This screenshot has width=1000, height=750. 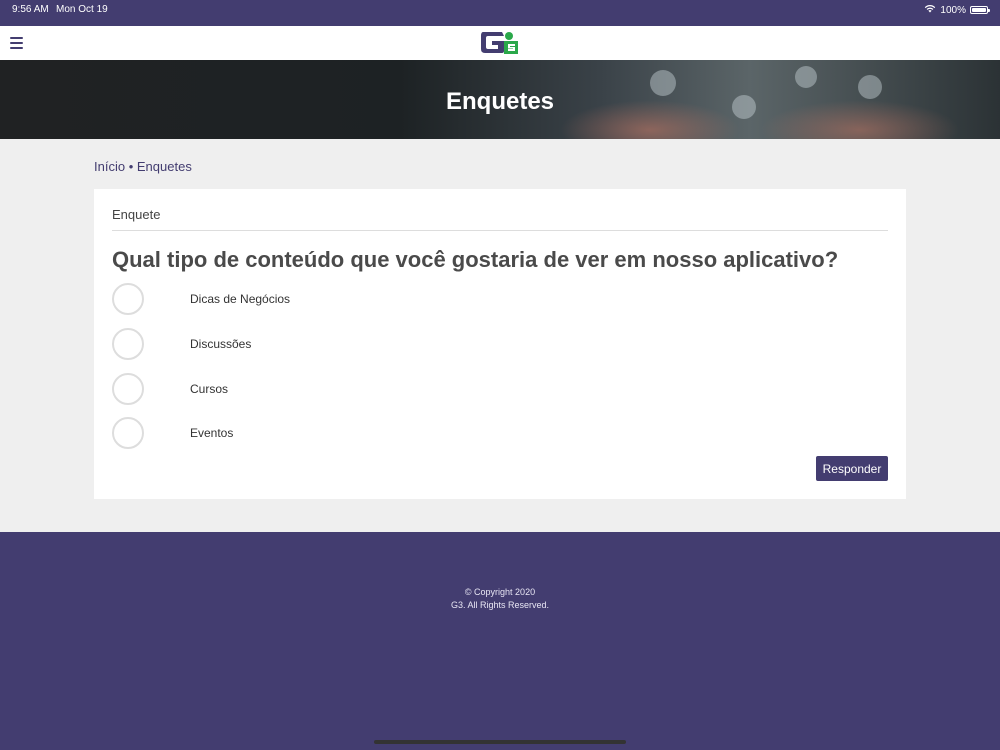 What do you see at coordinates (500, 592) in the screenshot?
I see `copyright-text: © Copyright 2020` at bounding box center [500, 592].